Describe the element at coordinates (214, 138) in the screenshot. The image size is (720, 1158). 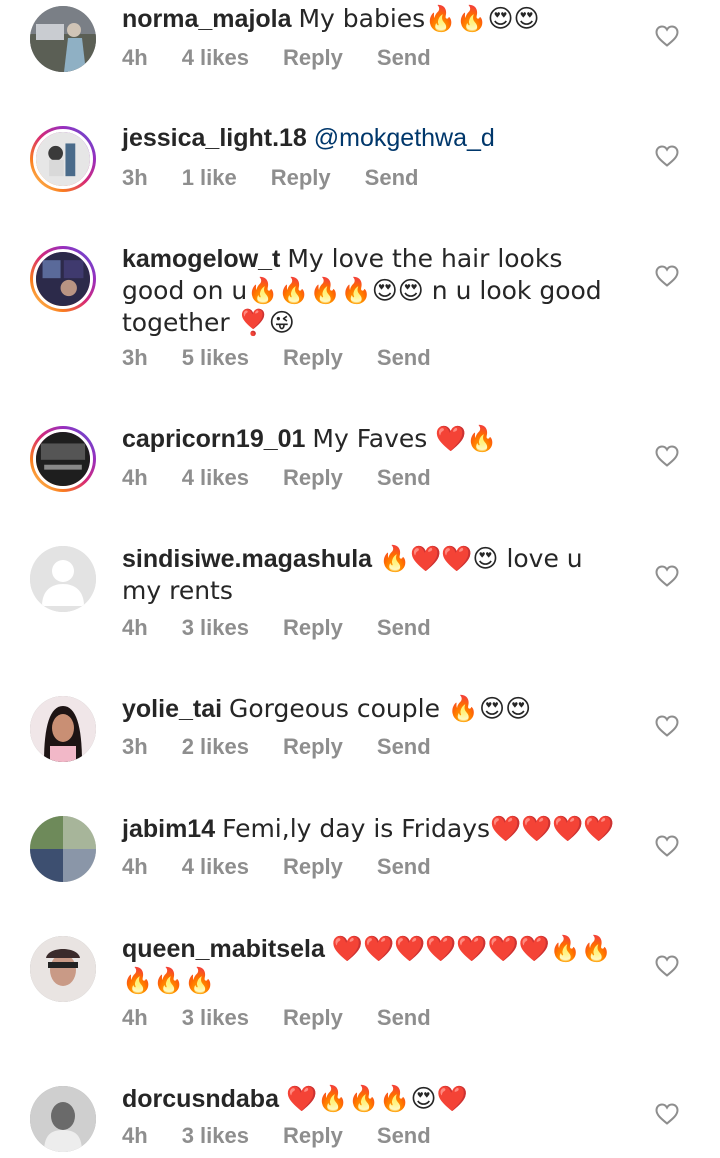
I see `comment-username: jessica_light.18` at that location.